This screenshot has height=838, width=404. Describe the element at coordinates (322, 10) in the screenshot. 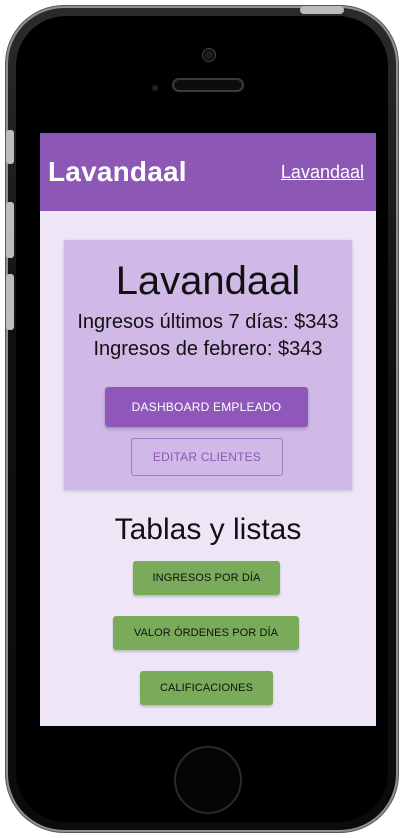

I see `phone-power-button` at that location.